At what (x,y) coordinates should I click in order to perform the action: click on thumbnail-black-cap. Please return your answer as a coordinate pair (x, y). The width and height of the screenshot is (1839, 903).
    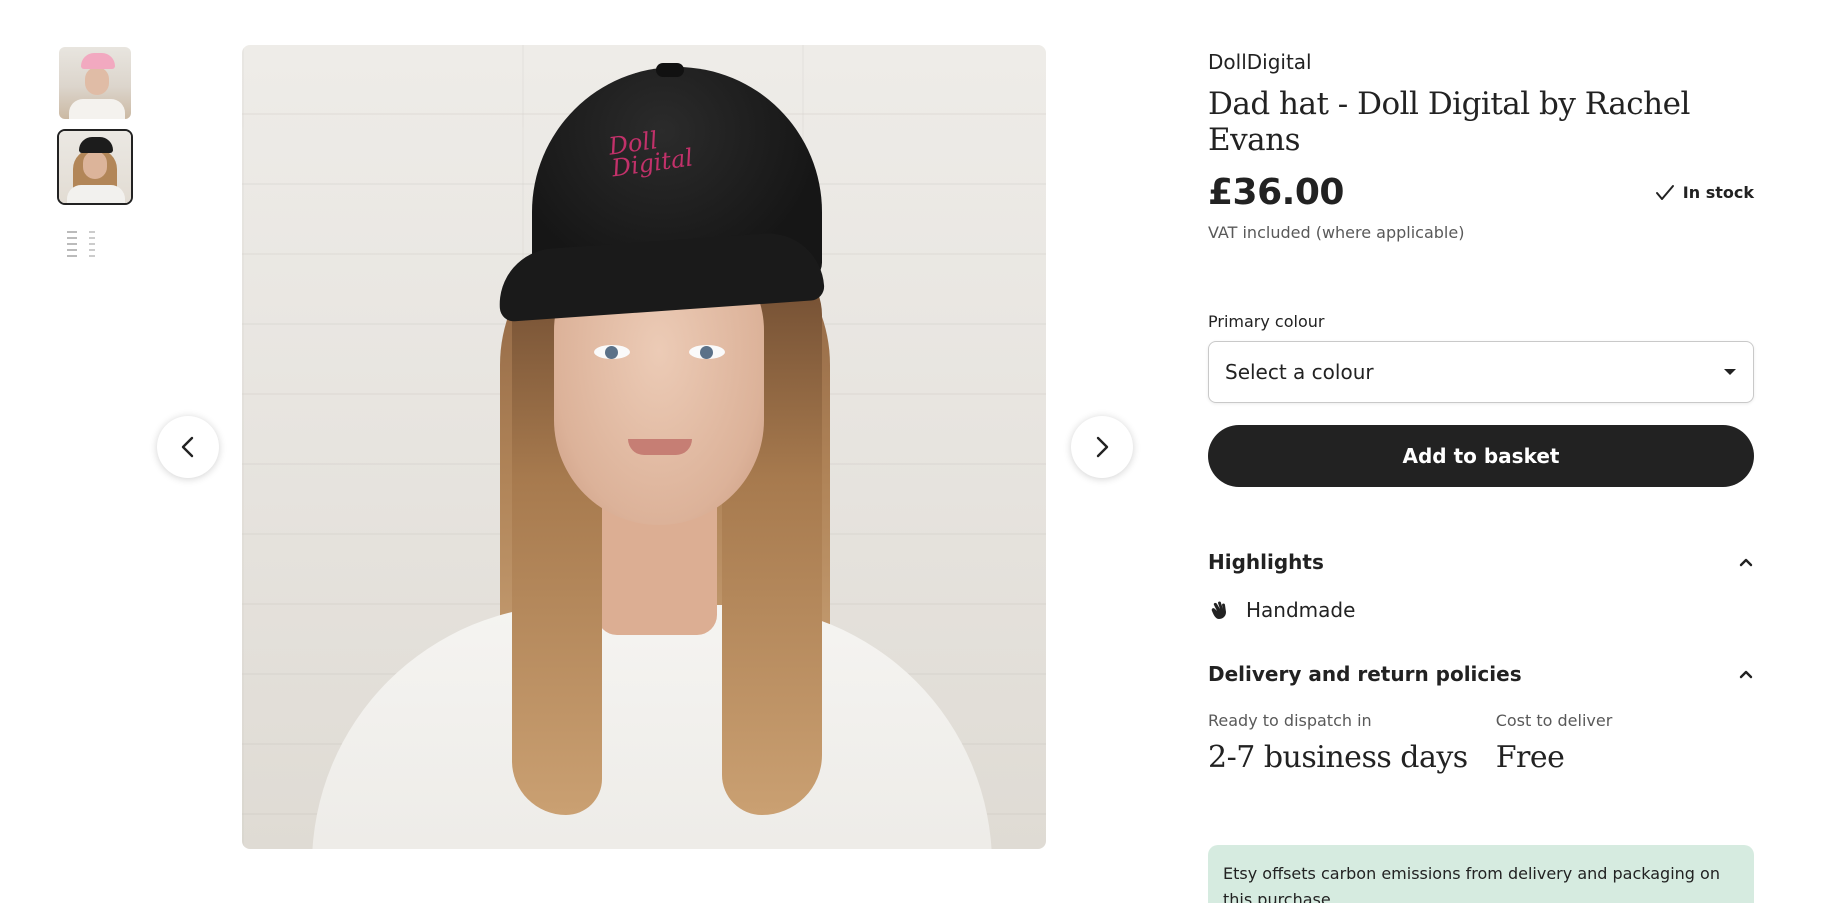
    Looking at the image, I should click on (95, 167).